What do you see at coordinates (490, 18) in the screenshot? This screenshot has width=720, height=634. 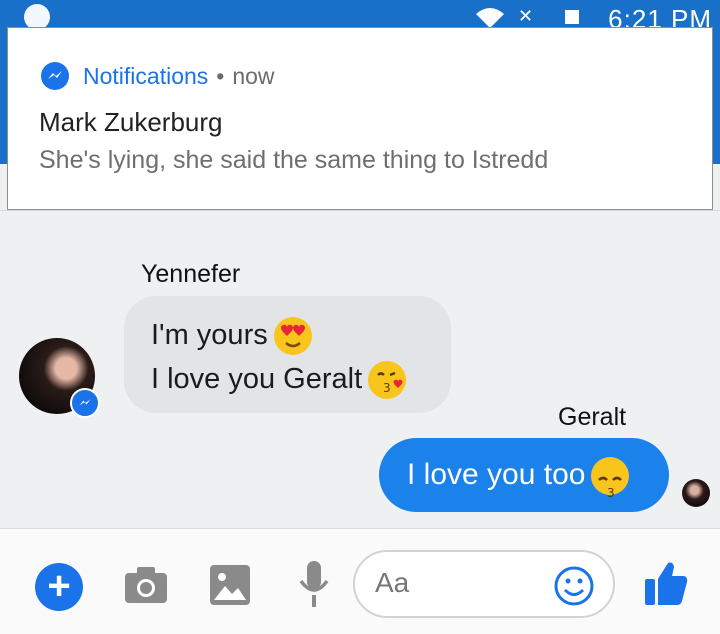 I see `wifi-icon` at bounding box center [490, 18].